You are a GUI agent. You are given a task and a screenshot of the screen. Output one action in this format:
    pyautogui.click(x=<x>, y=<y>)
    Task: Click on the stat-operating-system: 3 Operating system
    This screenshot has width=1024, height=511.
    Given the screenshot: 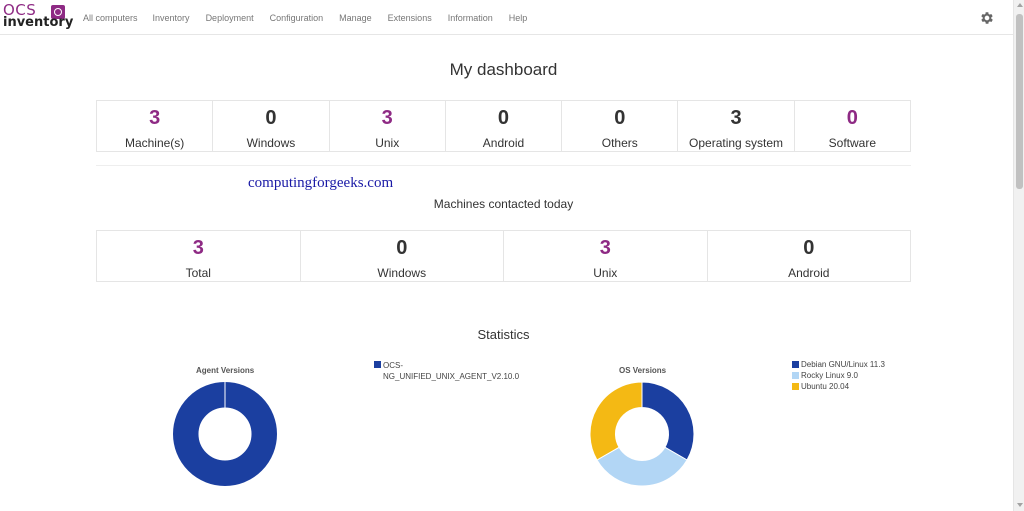 What is the action you would take?
    pyautogui.click(x=736, y=126)
    